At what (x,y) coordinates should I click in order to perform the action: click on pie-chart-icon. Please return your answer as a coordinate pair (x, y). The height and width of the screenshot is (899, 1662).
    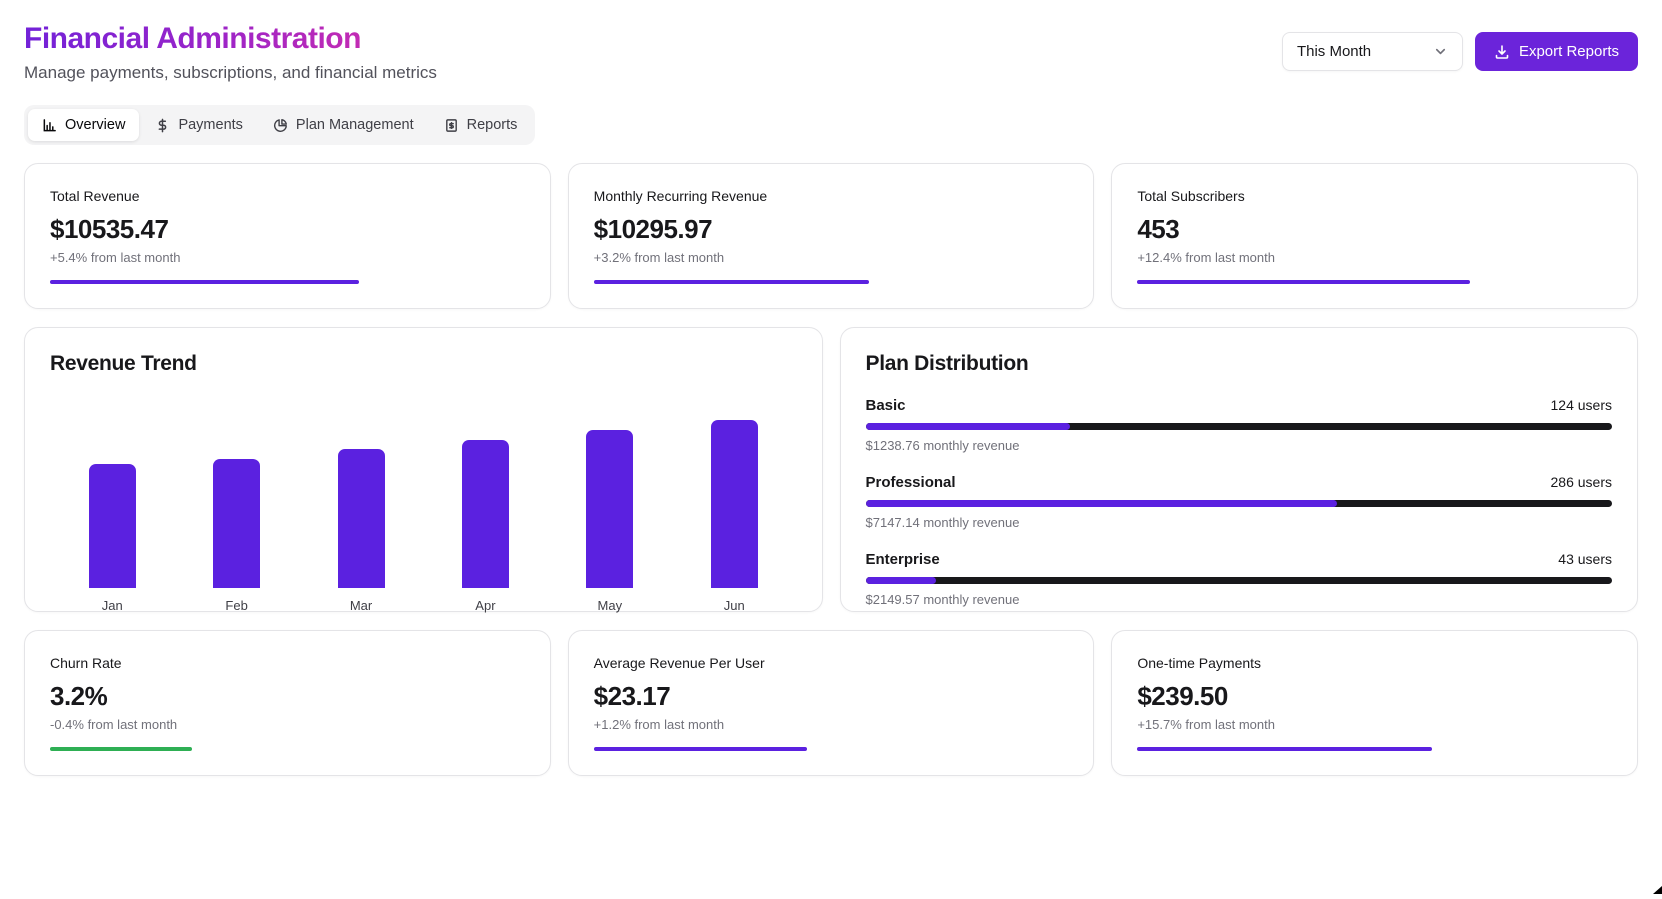
    Looking at the image, I should click on (280, 125).